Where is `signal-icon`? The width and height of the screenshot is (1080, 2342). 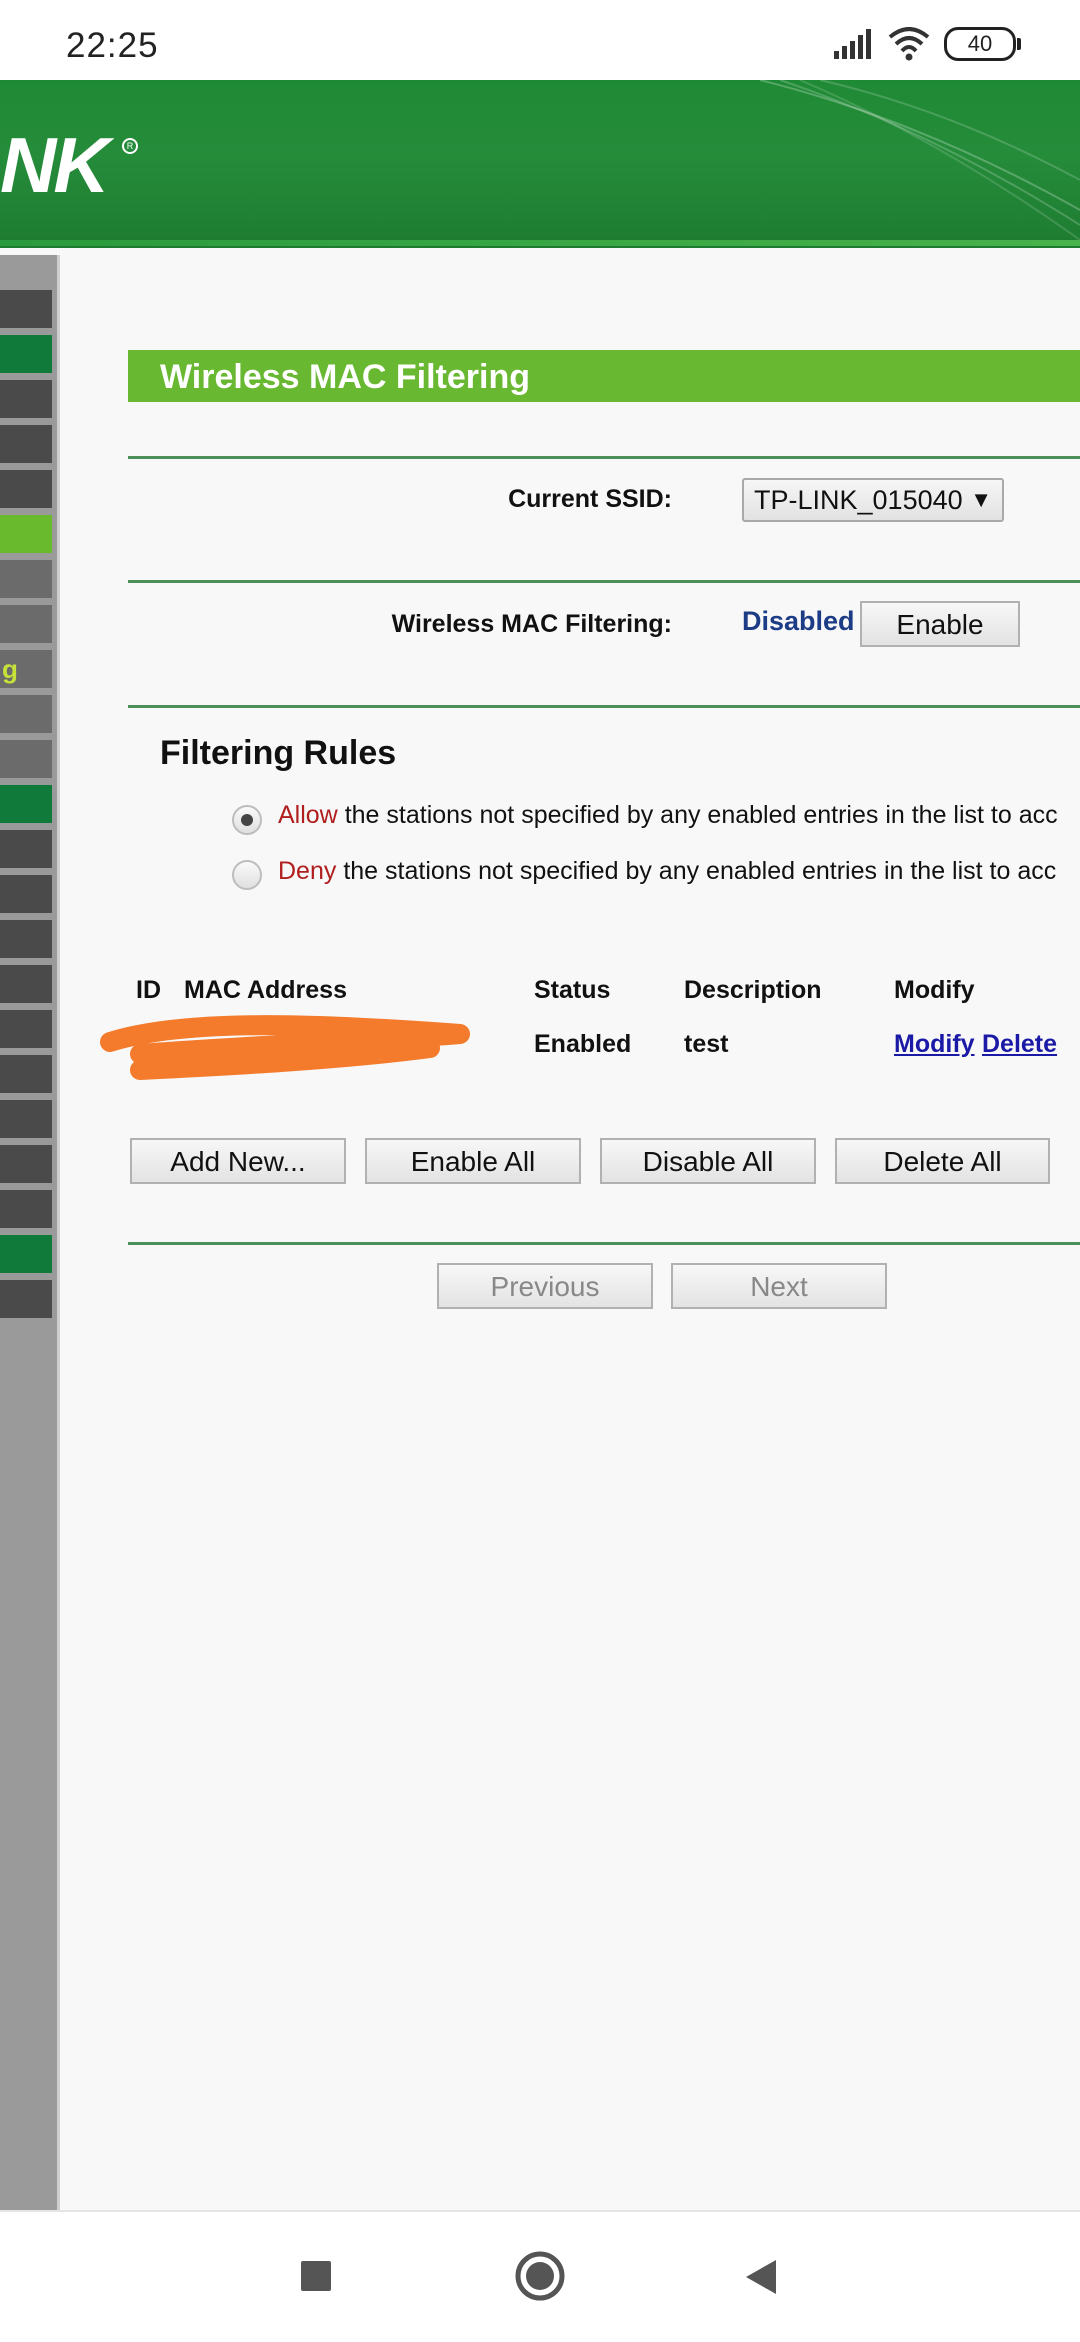
signal-icon is located at coordinates (853, 44).